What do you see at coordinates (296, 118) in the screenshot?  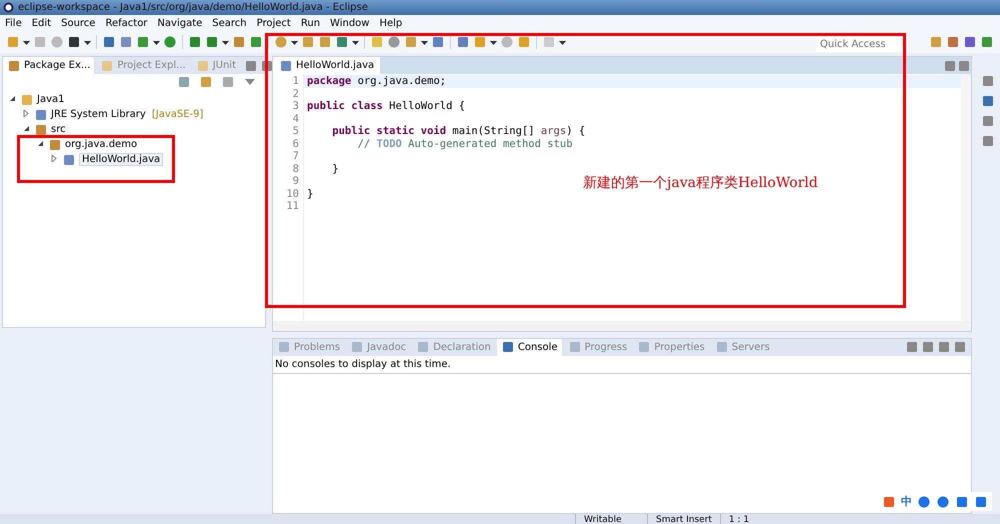 I see `line-number: 4` at bounding box center [296, 118].